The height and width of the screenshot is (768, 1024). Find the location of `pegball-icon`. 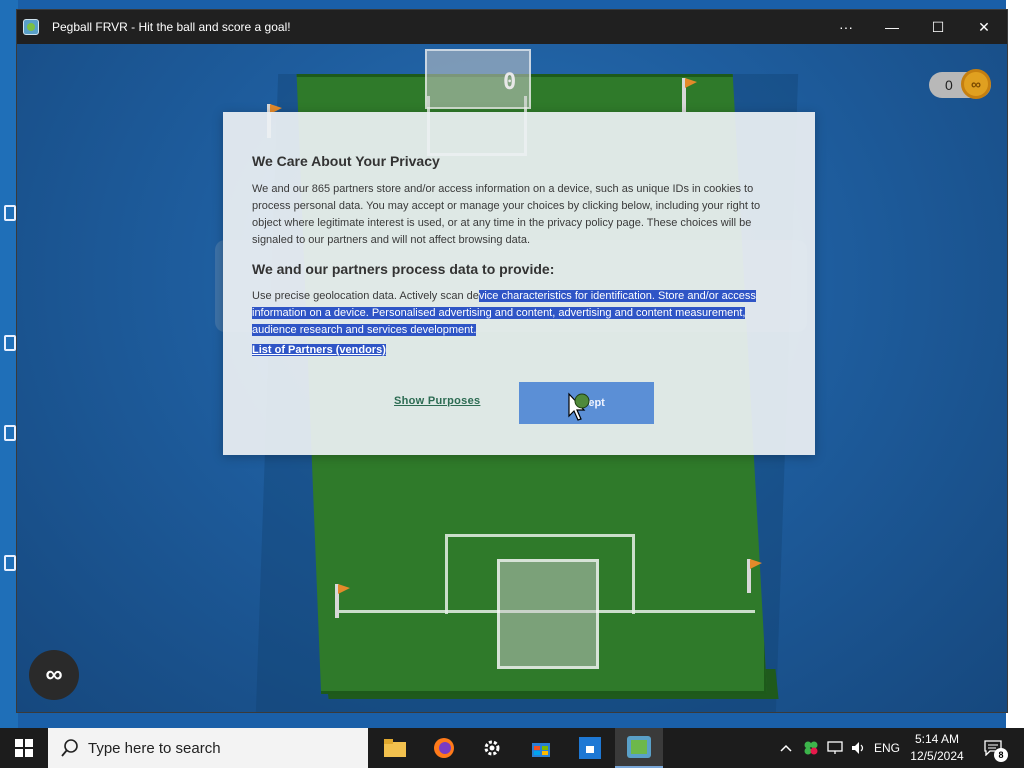

pegball-icon is located at coordinates (639, 747).